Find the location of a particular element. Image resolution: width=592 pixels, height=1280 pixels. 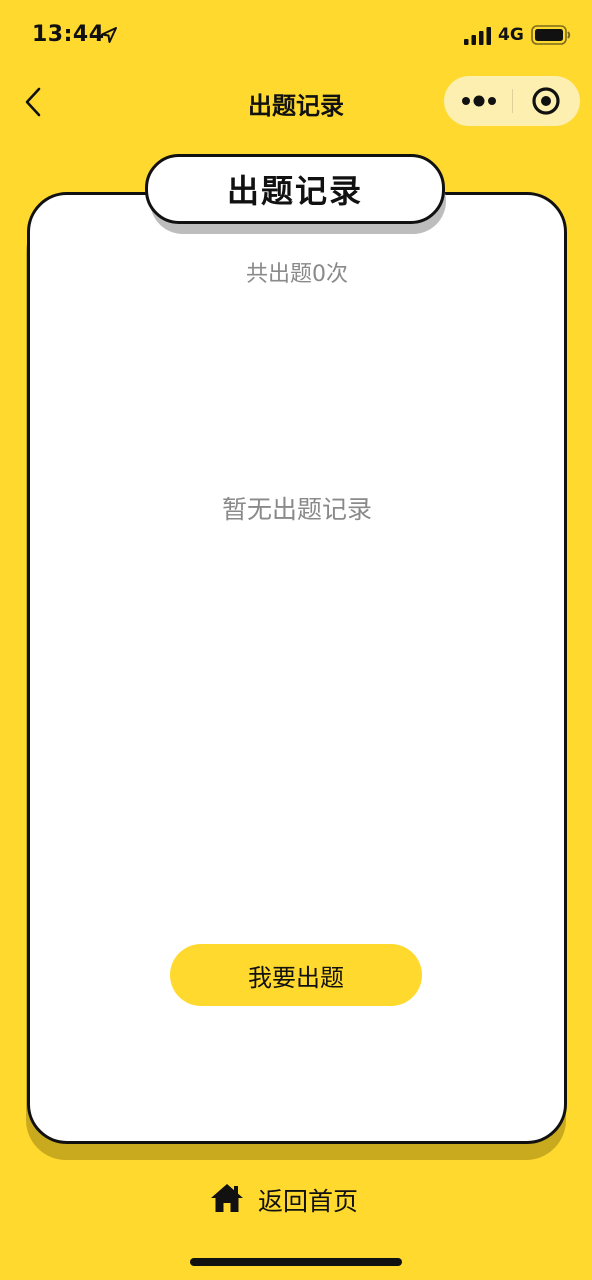

network-label: 4G is located at coordinates (511, 35).